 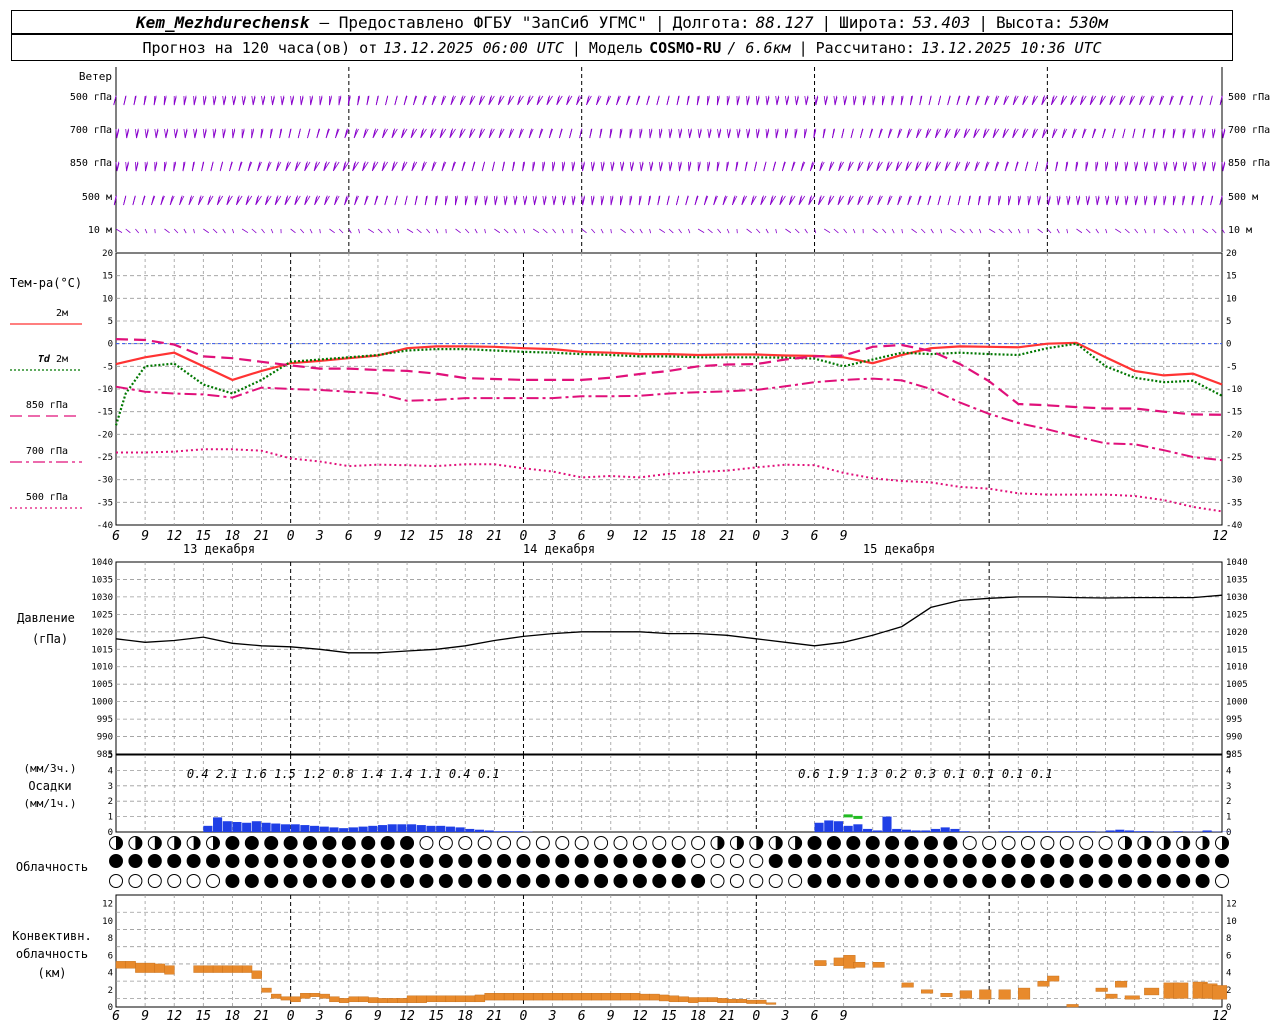 What do you see at coordinates (46, 408) in the screenshot?
I see `temp-legend: 2мTd 2м850 гПа700 гПа500 гПа` at bounding box center [46, 408].